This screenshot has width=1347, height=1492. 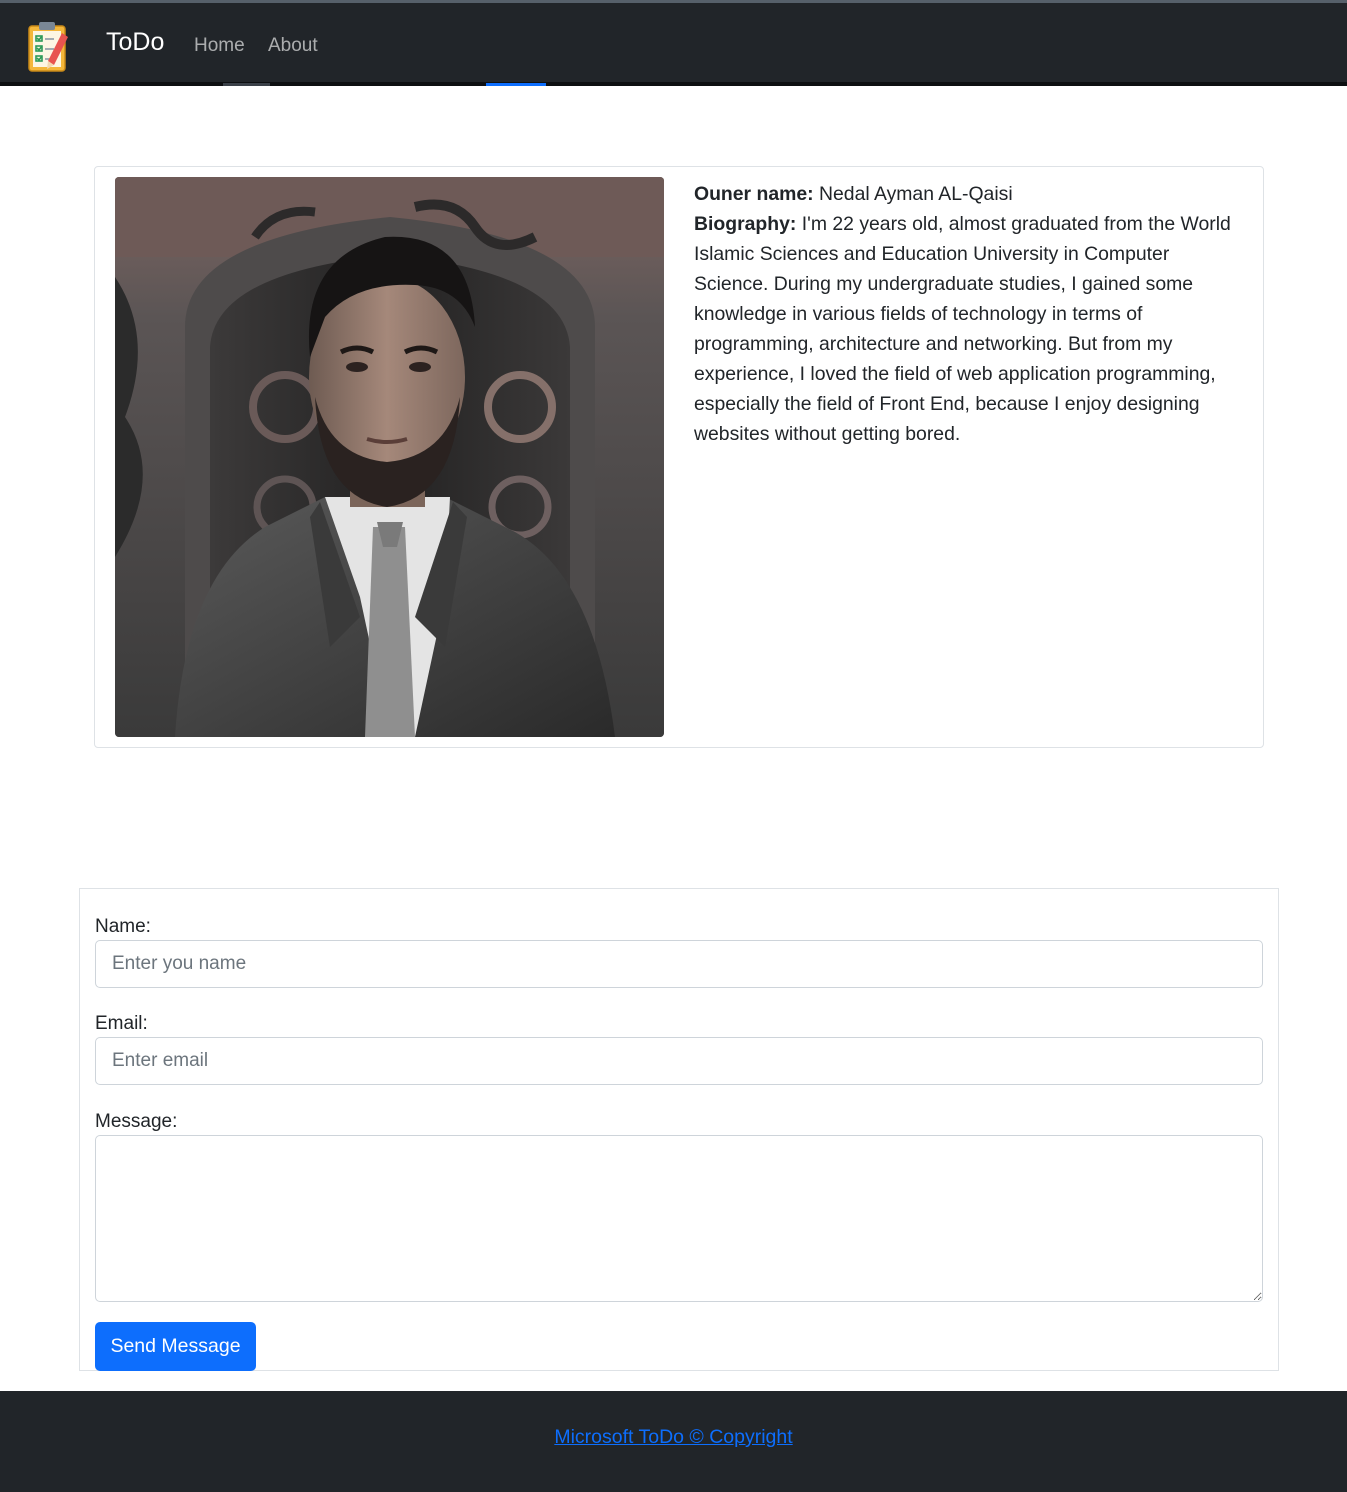 What do you see at coordinates (679, 1218) in the screenshot?
I see `message-textarea` at bounding box center [679, 1218].